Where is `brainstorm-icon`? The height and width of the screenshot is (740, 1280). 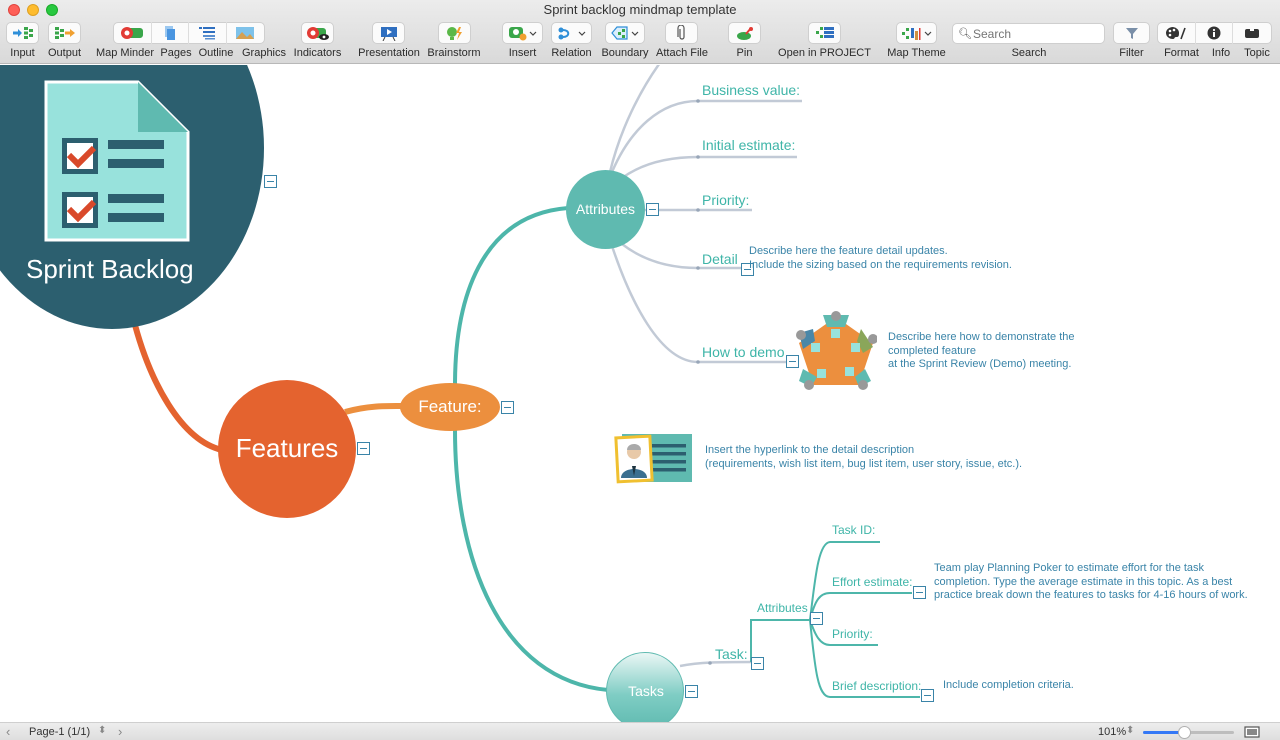 brainstorm-icon is located at coordinates (454, 33).